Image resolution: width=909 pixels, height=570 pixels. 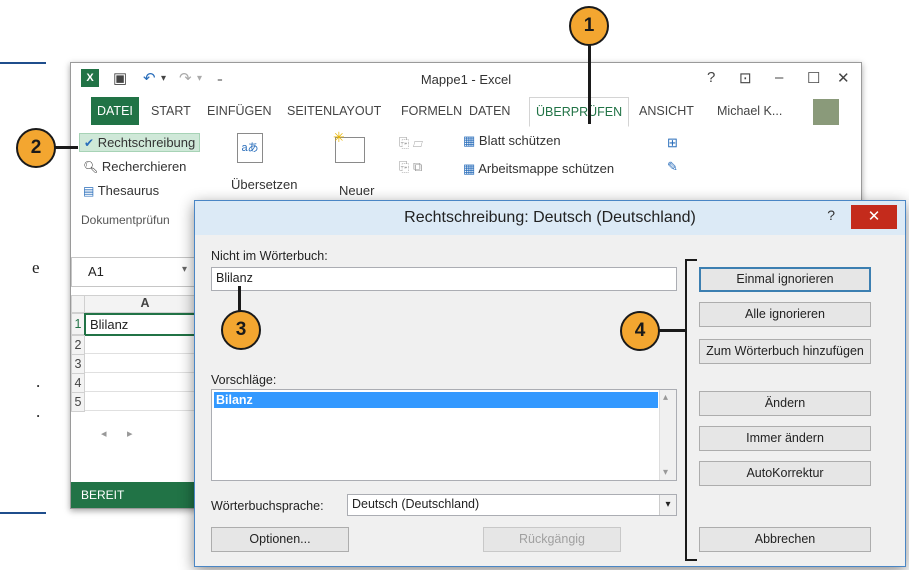 What do you see at coordinates (512, 505) in the screenshot?
I see `dictionary-language-select: Deutsch (Deutschland) ▾` at bounding box center [512, 505].